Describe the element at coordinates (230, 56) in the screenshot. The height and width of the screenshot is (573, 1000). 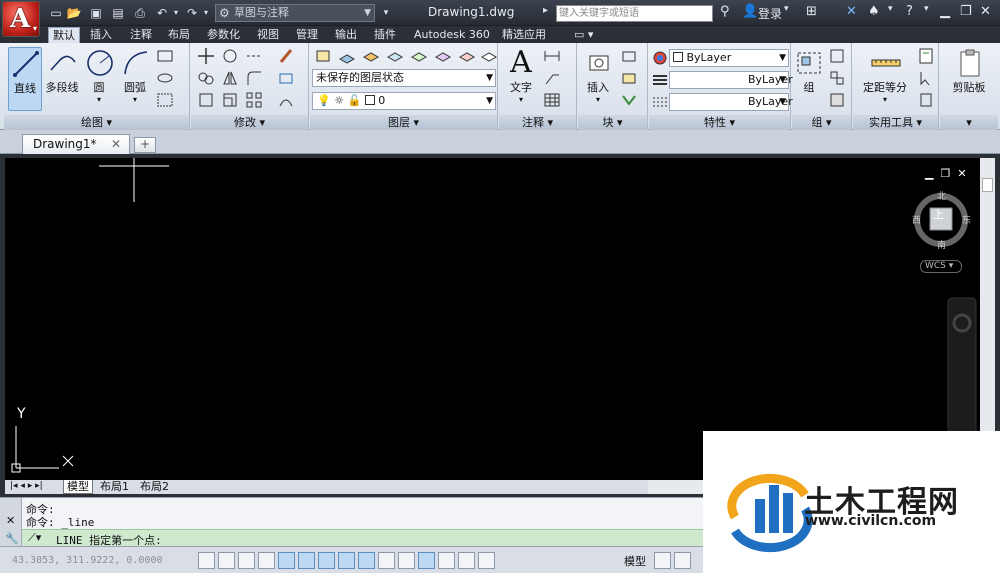
I see `rotate-icon` at that location.